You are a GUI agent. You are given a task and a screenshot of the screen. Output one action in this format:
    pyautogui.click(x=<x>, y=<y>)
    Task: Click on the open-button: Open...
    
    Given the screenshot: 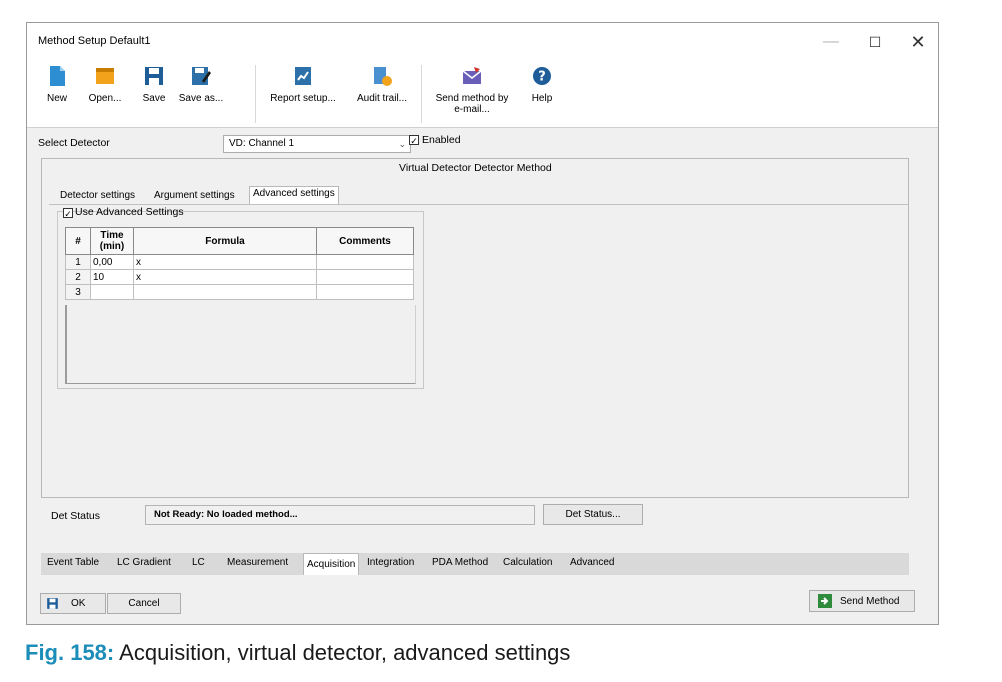 What is the action you would take?
    pyautogui.click(x=105, y=94)
    